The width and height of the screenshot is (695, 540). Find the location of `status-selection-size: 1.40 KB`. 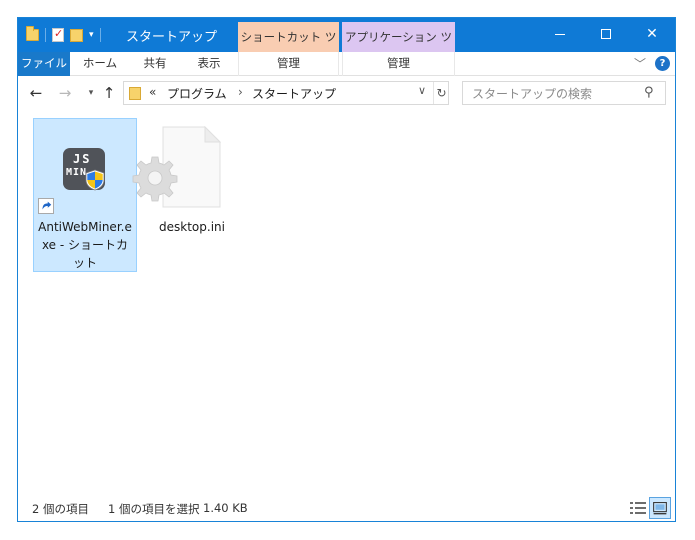

status-selection-size: 1.40 KB is located at coordinates (225, 508).